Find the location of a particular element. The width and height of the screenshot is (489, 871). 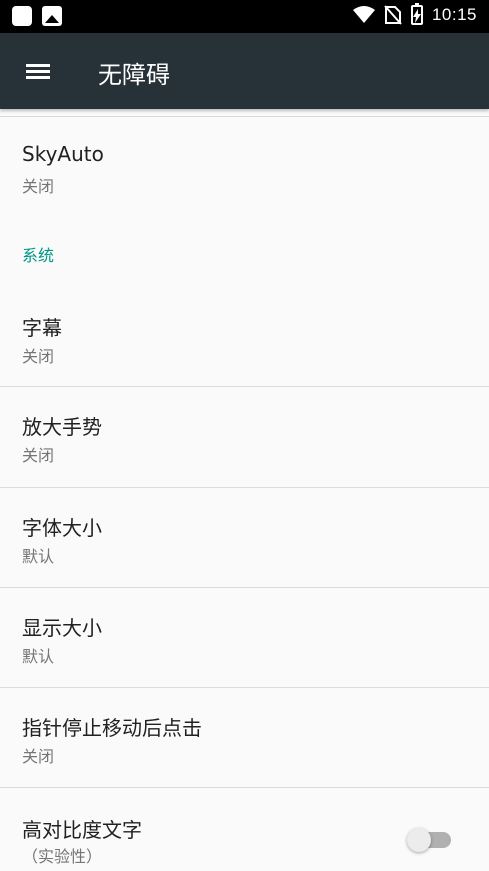

pref-title: 字幕 is located at coordinates (42, 328).